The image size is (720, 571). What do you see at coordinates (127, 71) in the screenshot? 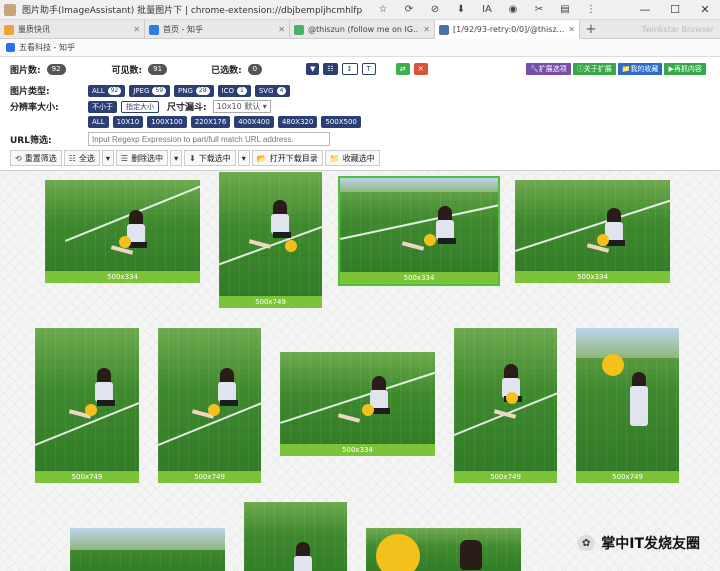
I see `visible-count-label: 可见数:` at bounding box center [127, 71].